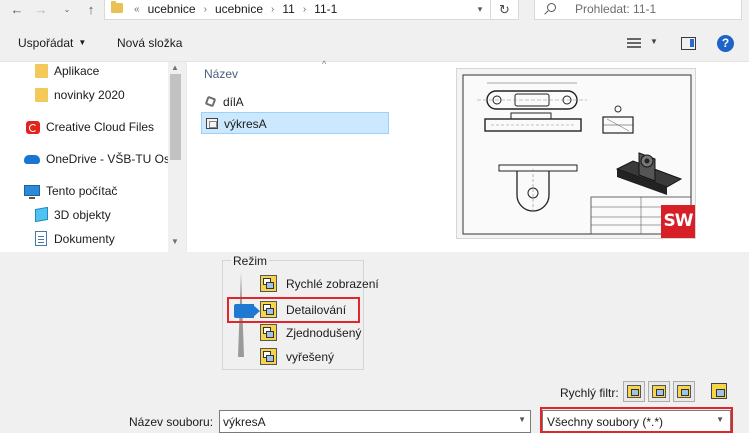  Describe the element at coordinates (576, 153) in the screenshot. I see `drawing-preview-image` at that location.